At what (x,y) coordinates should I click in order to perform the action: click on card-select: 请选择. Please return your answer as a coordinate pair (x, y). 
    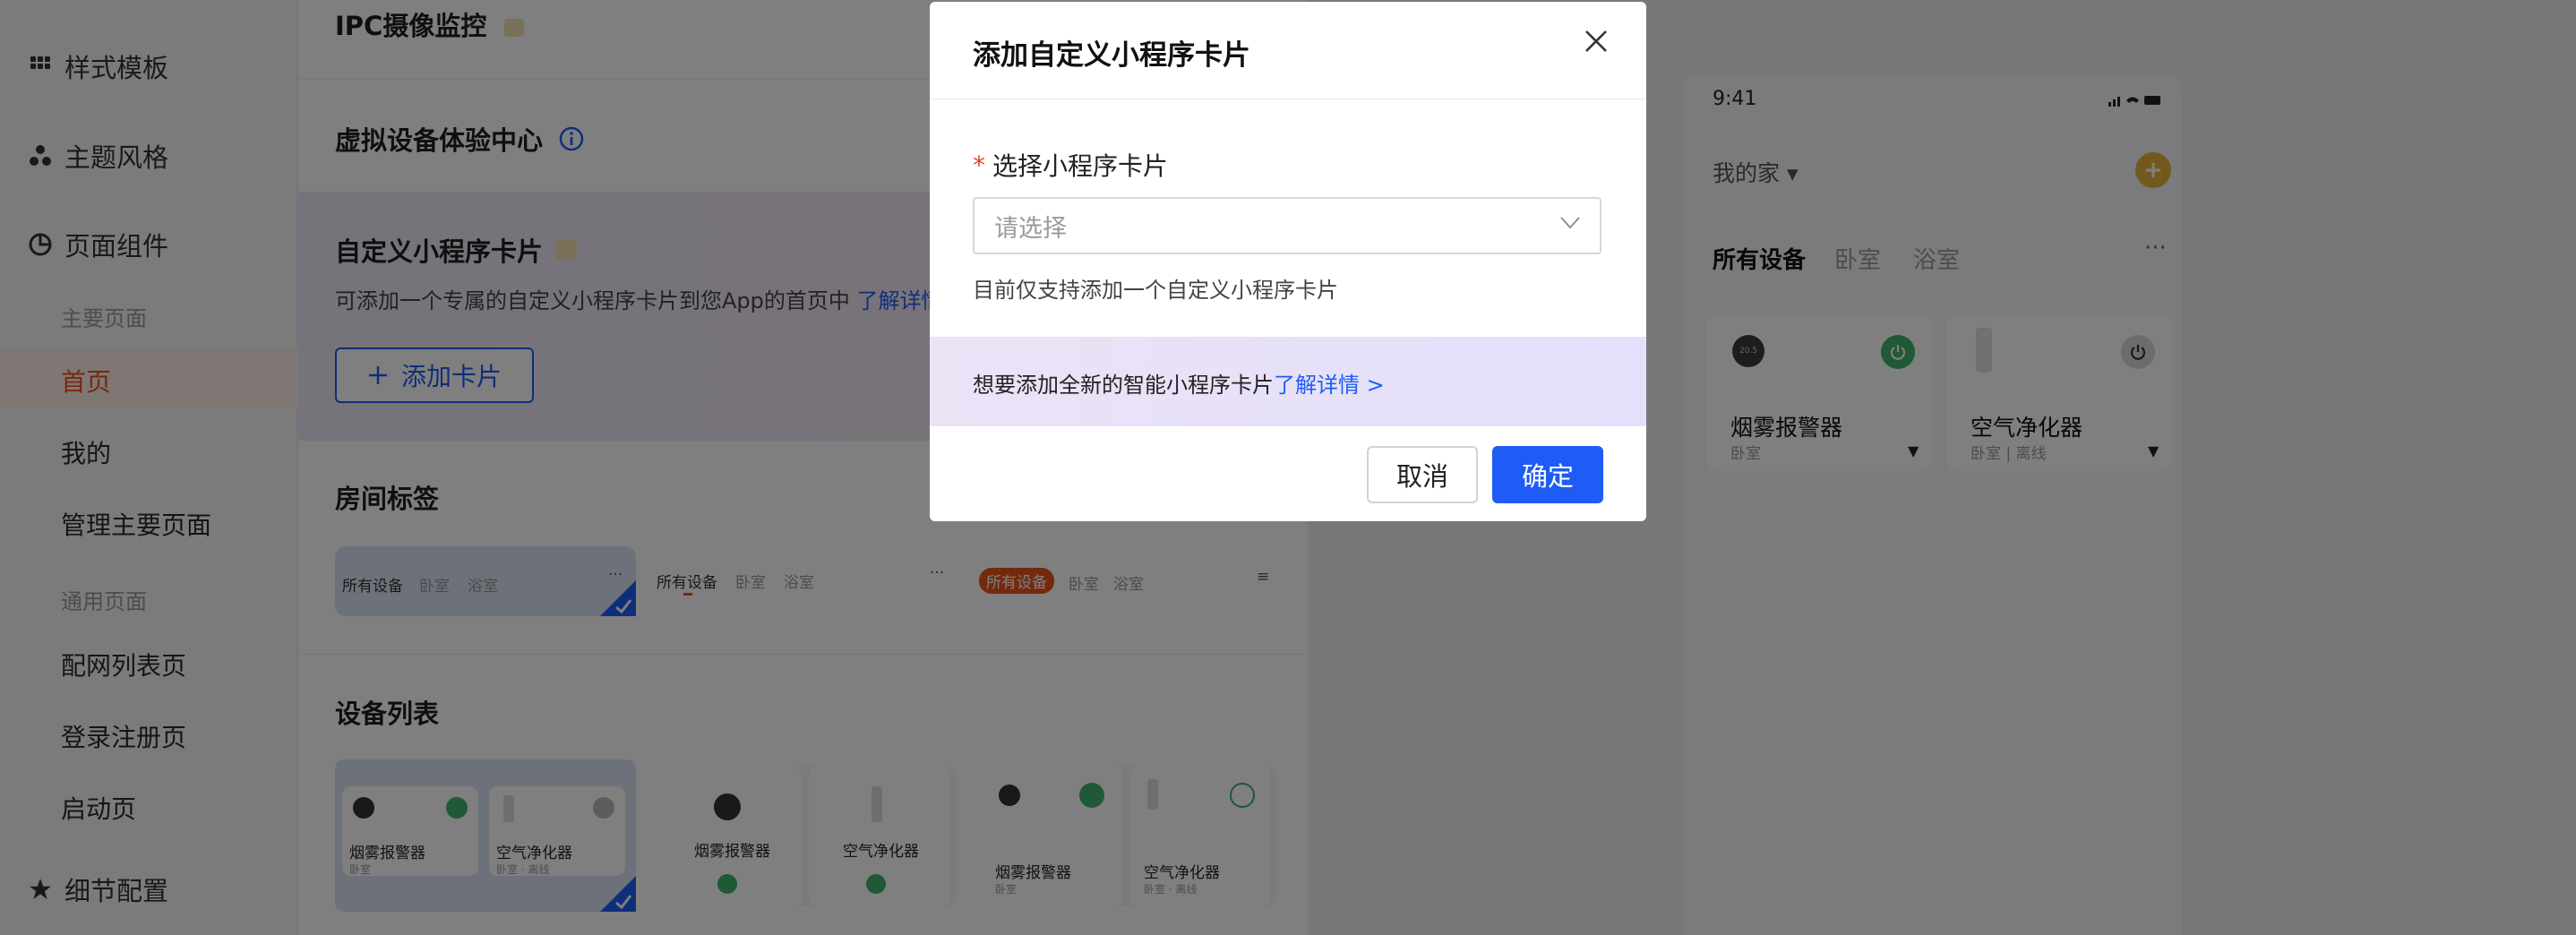
    Looking at the image, I should click on (1287, 226).